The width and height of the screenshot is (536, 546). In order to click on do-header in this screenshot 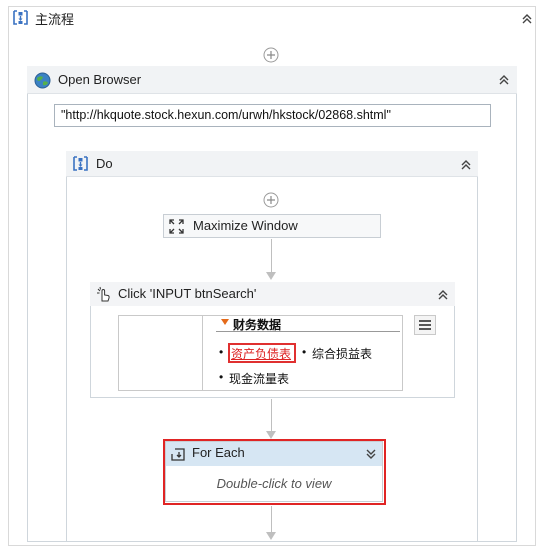, I will do `click(272, 164)`.